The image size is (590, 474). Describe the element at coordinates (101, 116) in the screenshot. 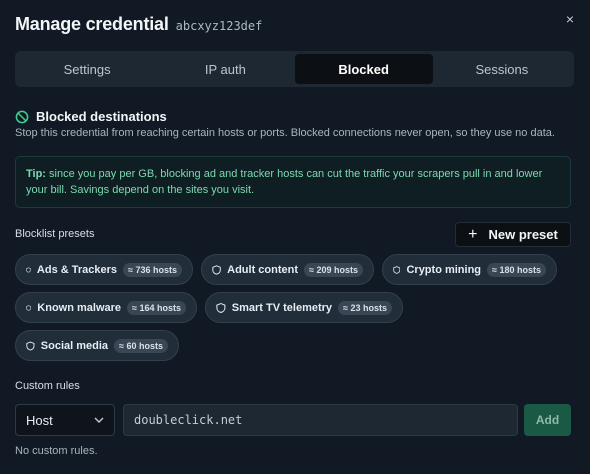

I see `section-title: Blocked destinations` at that location.